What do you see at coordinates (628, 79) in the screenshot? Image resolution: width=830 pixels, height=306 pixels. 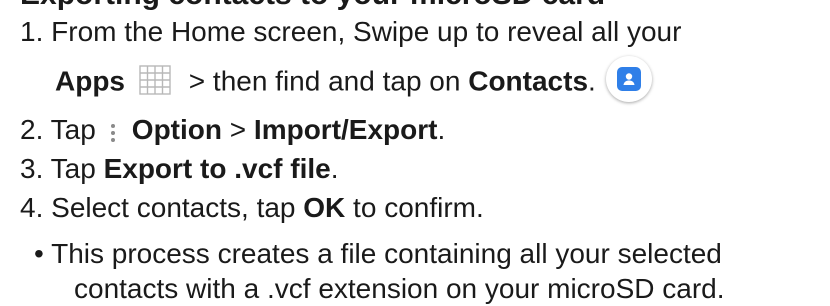 I see `contacts-app-icon` at bounding box center [628, 79].